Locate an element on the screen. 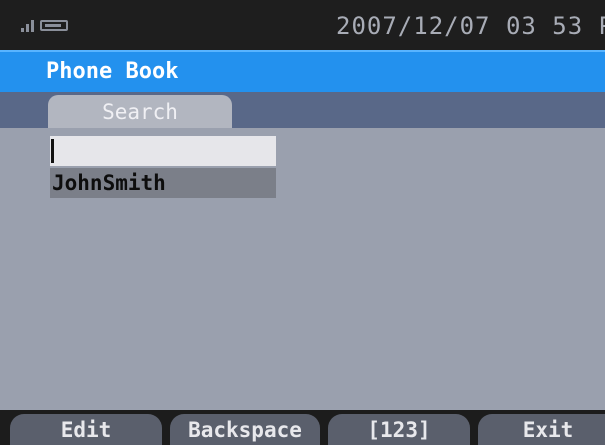  list-item: JohnSmith is located at coordinates (163, 183).